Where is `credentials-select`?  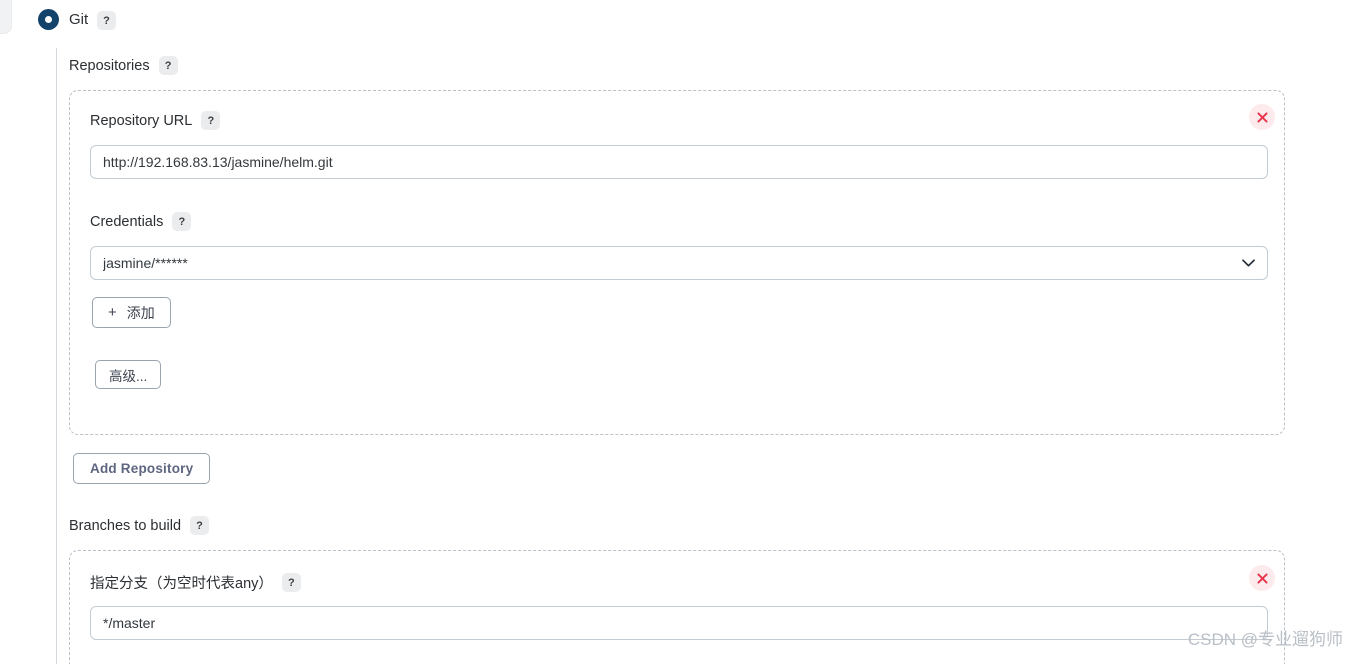
credentials-select is located at coordinates (679, 263).